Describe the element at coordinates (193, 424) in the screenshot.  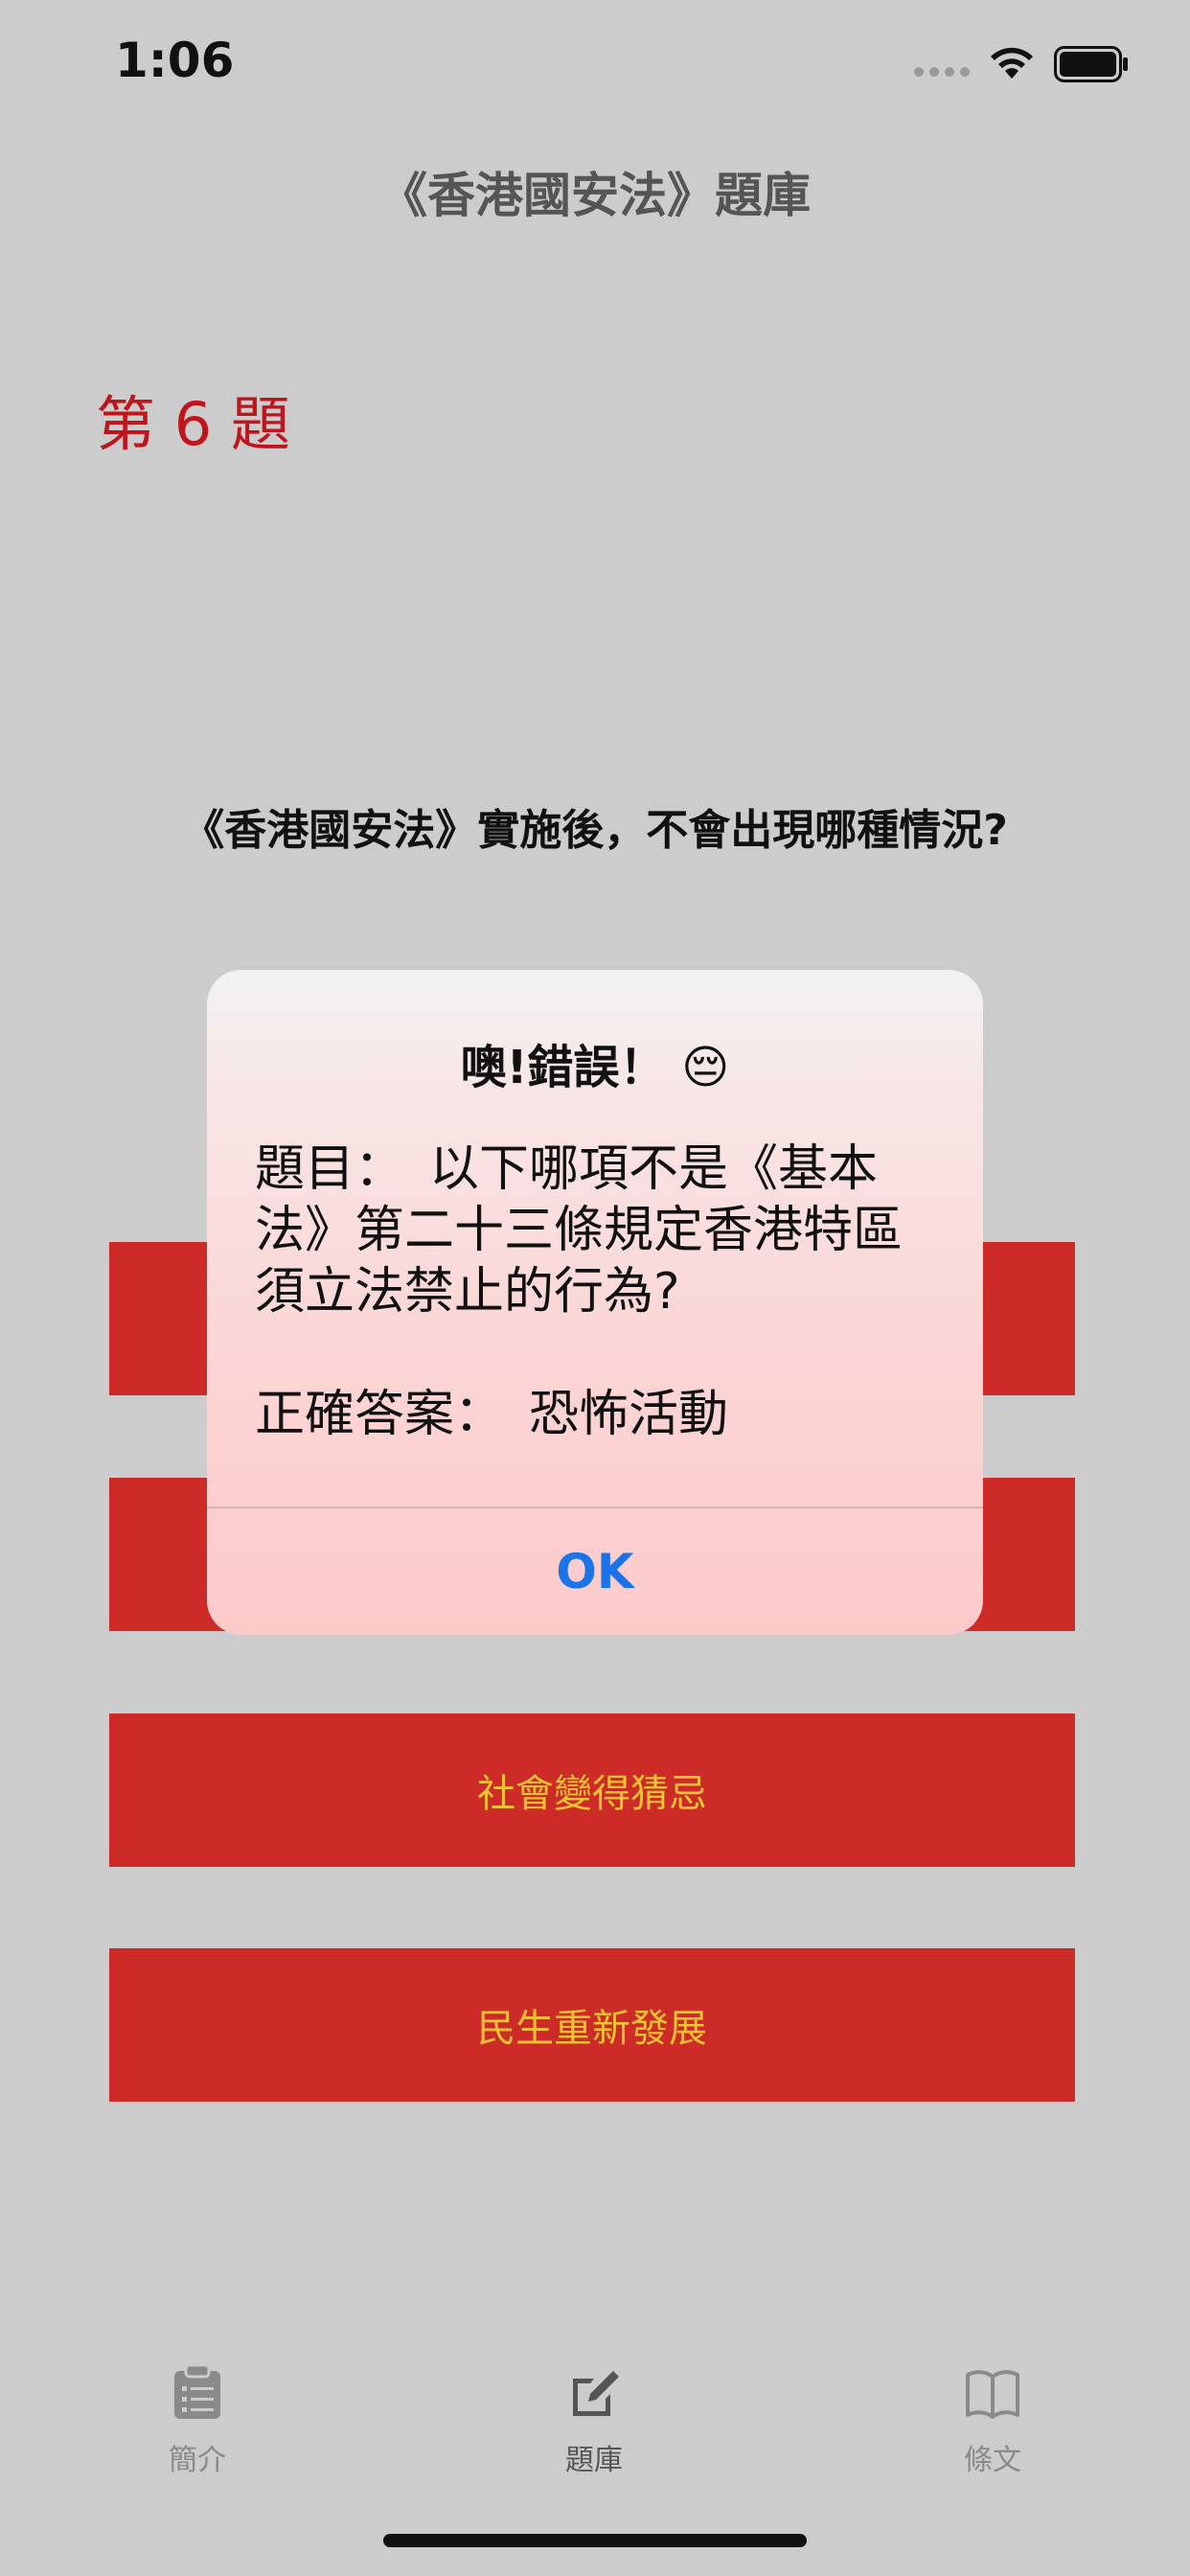
I see `question-number: 第 6 題` at that location.